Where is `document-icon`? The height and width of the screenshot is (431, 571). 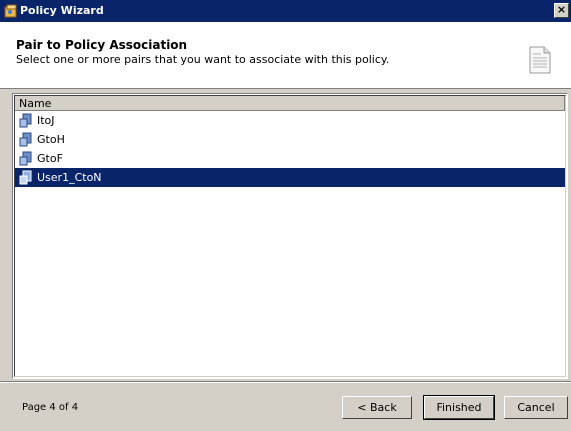 document-icon is located at coordinates (540, 60).